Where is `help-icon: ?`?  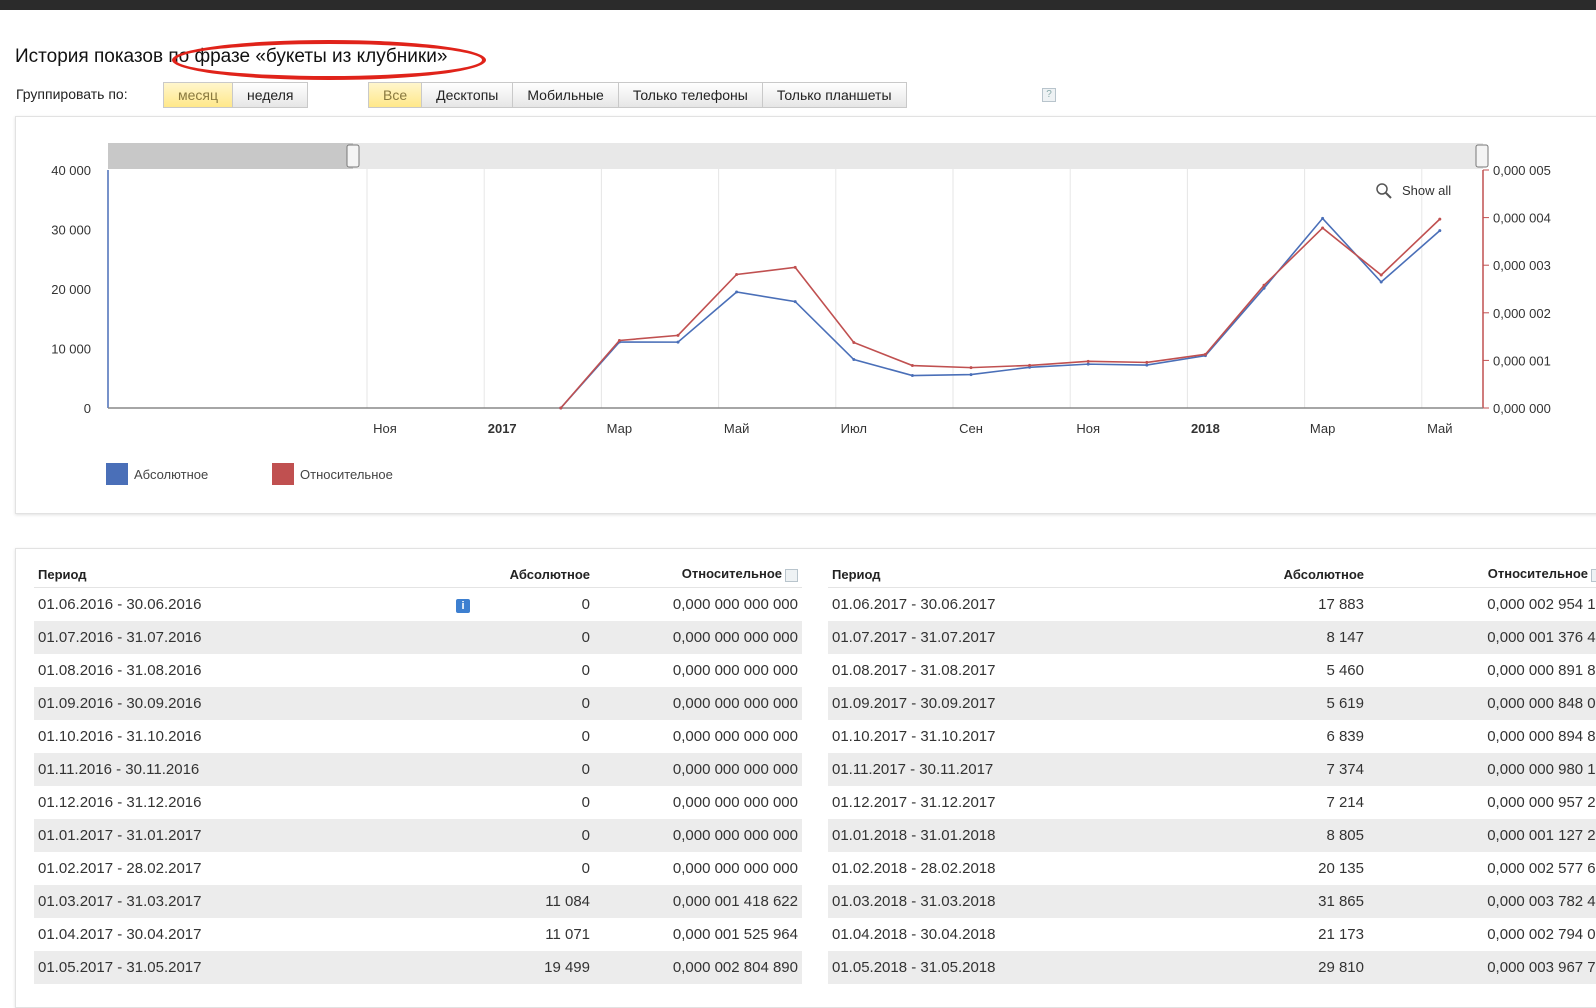
help-icon: ? is located at coordinates (1049, 95).